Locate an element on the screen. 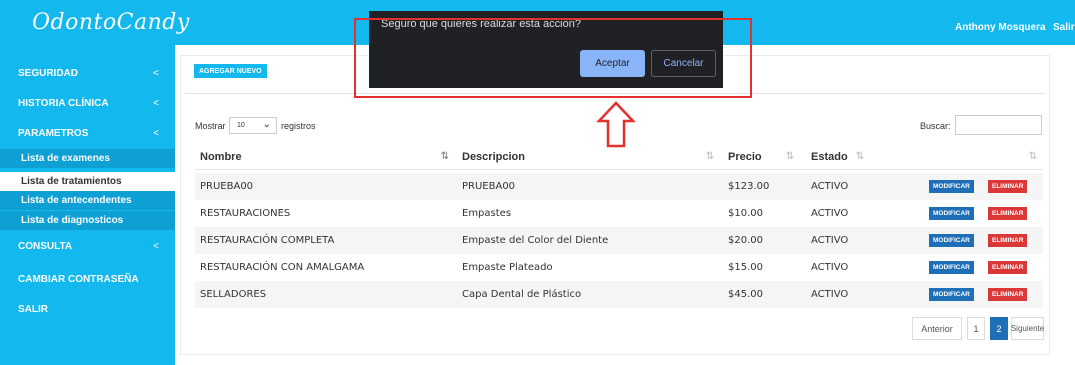  pagination-page-2: 2 is located at coordinates (999, 328).